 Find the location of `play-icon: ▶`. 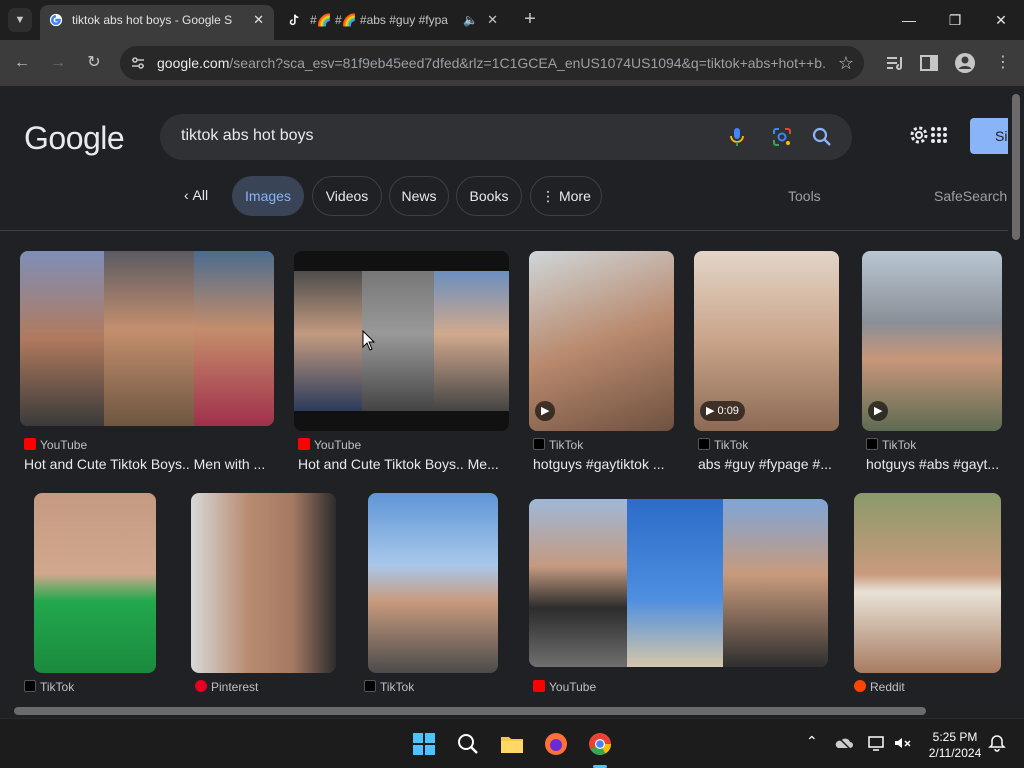

play-icon: ▶ is located at coordinates (545, 411).